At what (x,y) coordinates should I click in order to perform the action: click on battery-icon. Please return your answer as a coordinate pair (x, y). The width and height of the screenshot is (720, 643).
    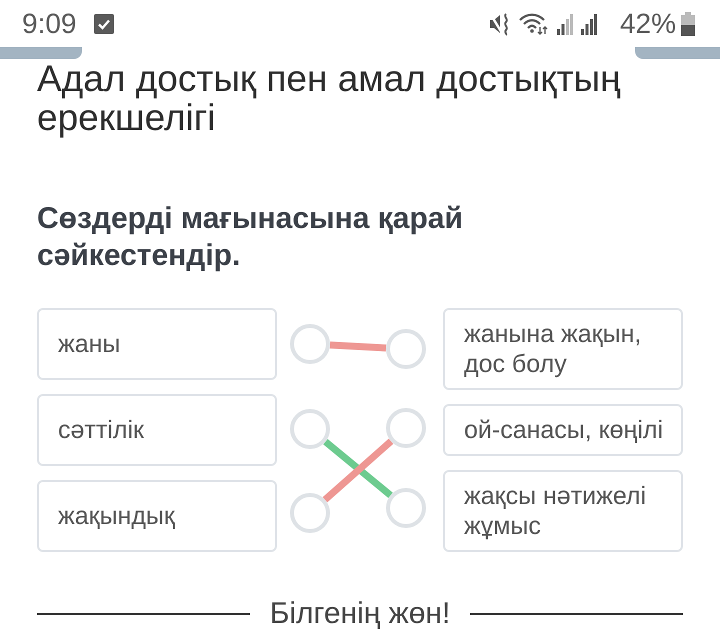
    Looking at the image, I should click on (688, 24).